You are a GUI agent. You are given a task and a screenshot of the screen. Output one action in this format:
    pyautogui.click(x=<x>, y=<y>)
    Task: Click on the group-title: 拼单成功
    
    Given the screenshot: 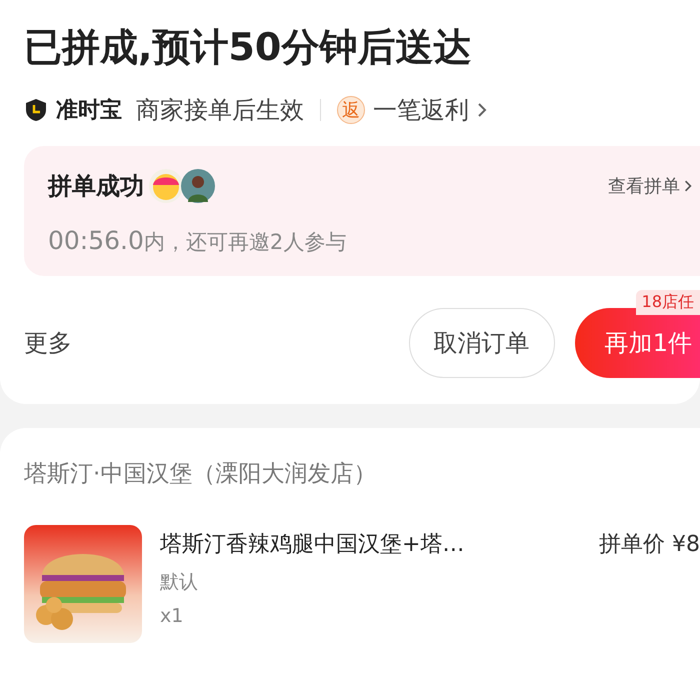 What is the action you would take?
    pyautogui.click(x=96, y=186)
    